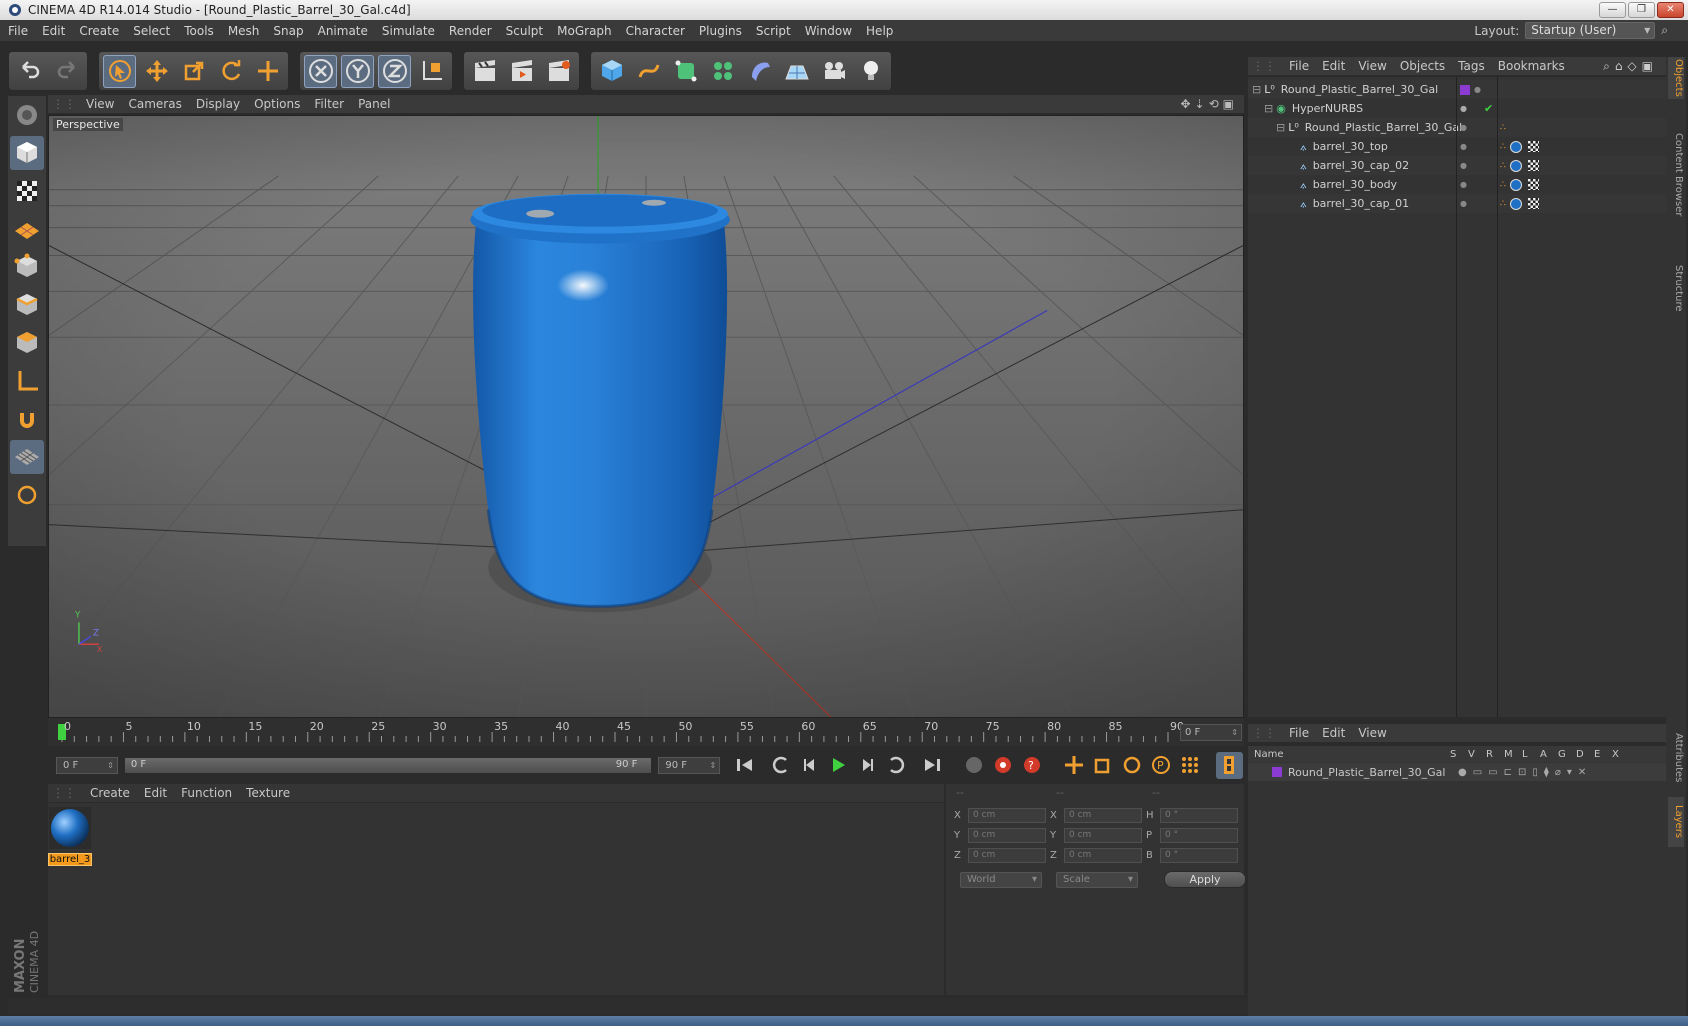 Image resolution: width=1688 pixels, height=1026 pixels. I want to click on axis-mode-button, so click(27, 381).